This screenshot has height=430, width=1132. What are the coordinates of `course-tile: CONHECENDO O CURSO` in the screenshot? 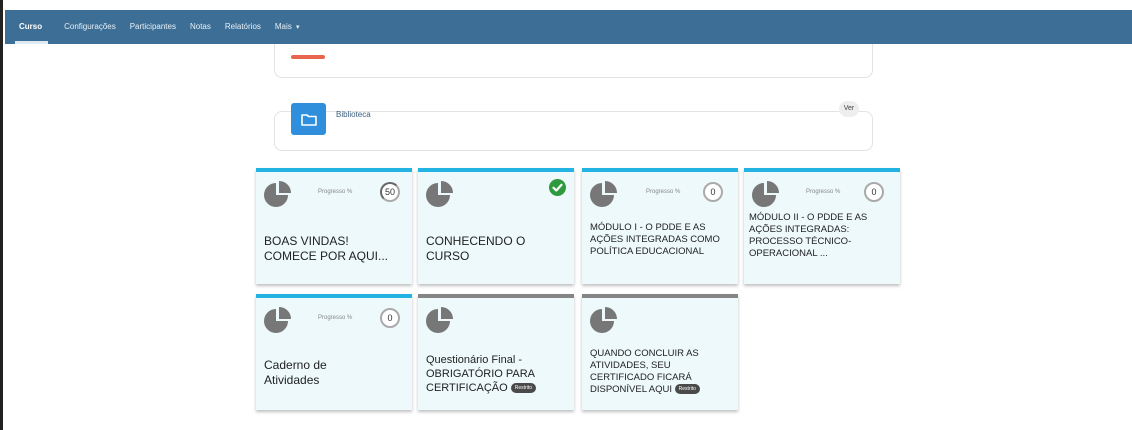 It's located at (496, 226).